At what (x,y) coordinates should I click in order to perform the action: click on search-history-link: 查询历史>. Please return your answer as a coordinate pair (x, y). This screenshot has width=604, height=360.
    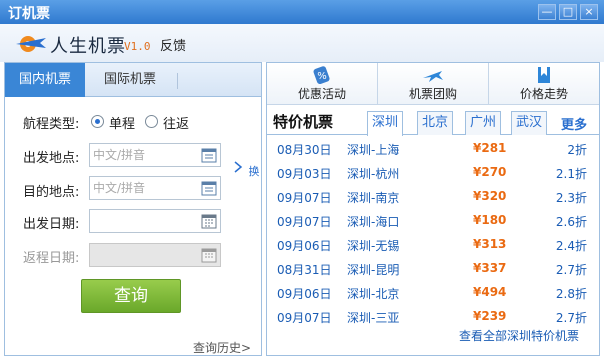
    Looking at the image, I should click on (222, 347).